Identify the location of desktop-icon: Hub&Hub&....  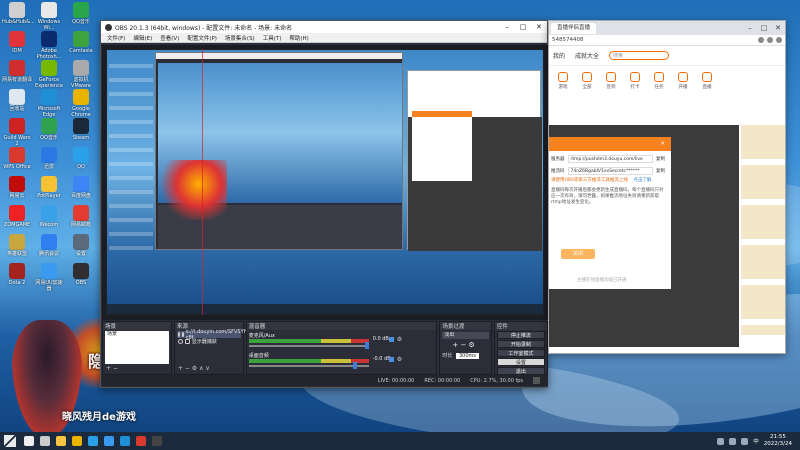
(18, 13).